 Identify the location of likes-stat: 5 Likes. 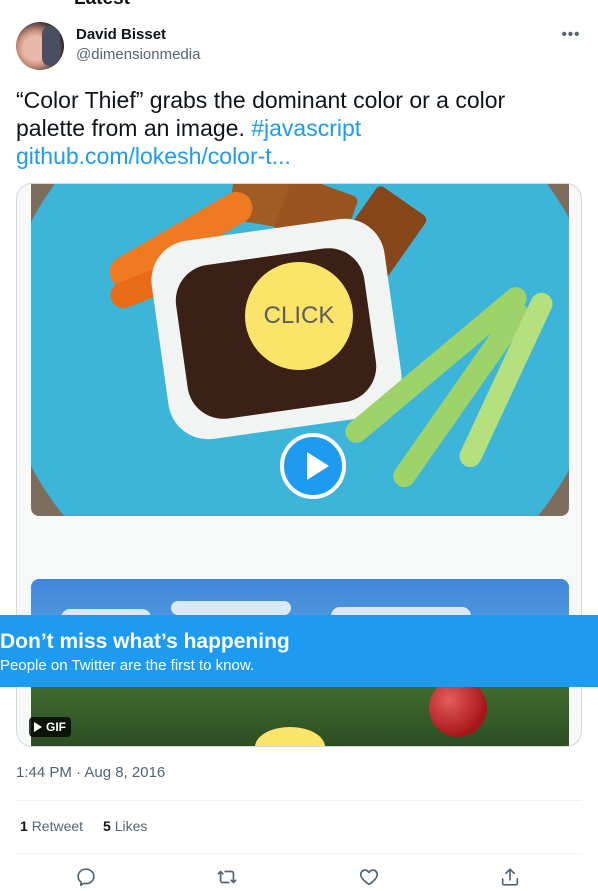
(125, 826).